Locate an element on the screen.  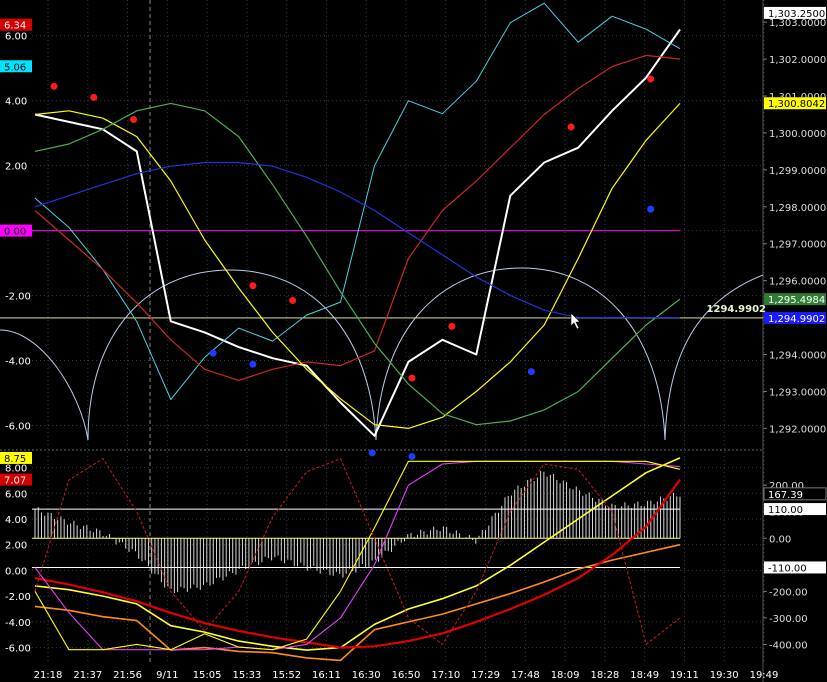
time-axis-label: 16:11 is located at coordinates (326, 675).